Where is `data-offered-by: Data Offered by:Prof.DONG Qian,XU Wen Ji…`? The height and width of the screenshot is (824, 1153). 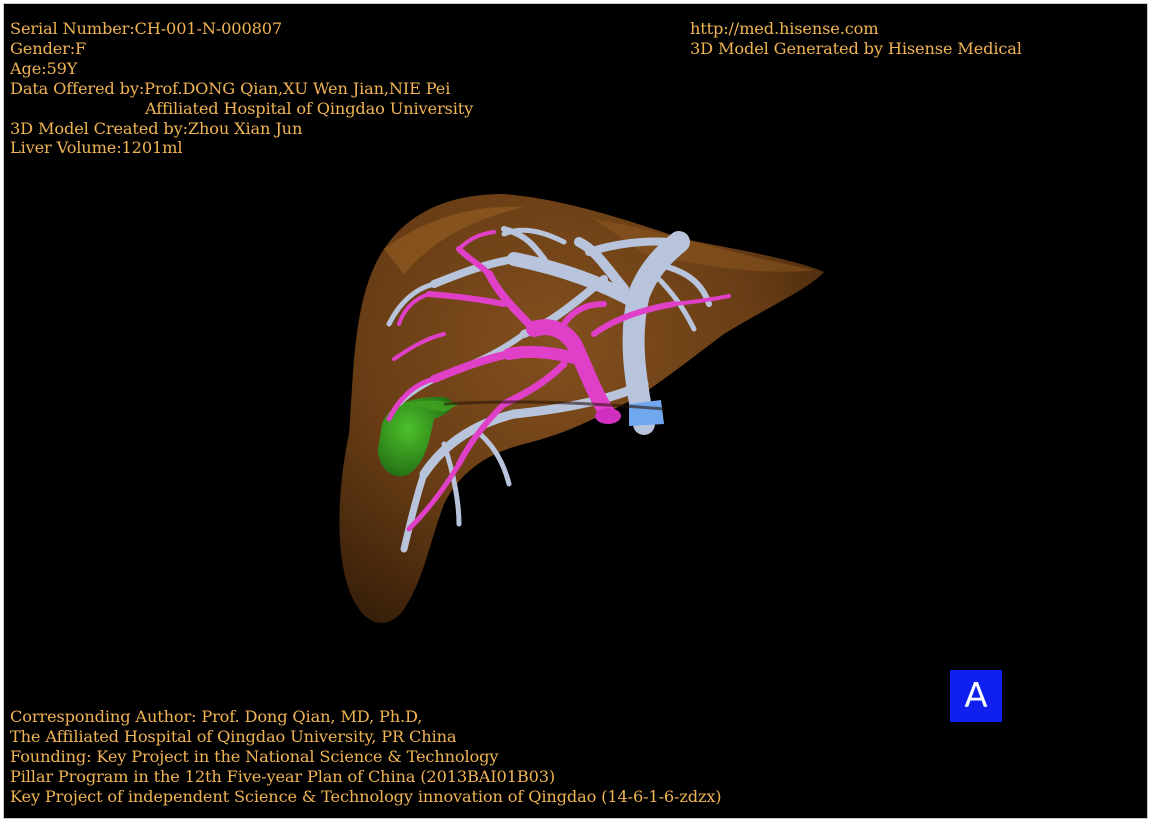 data-offered-by: Data Offered by:Prof.DONG Qian,XU Wen Ji… is located at coordinates (230, 88).